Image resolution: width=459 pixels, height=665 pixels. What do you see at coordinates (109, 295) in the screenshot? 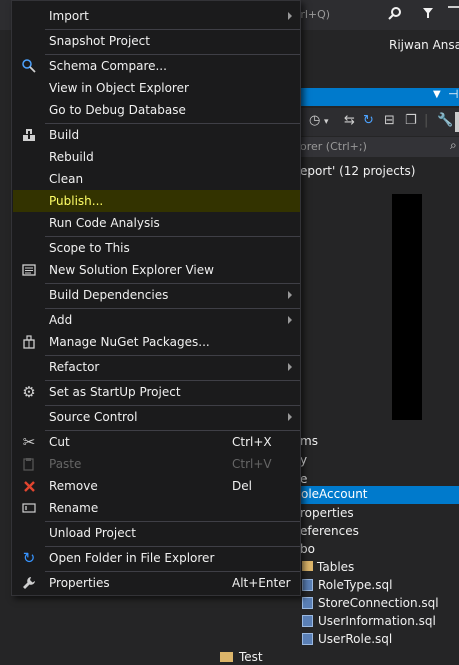
I see `menu-item-label: Build Dependencies` at bounding box center [109, 295].